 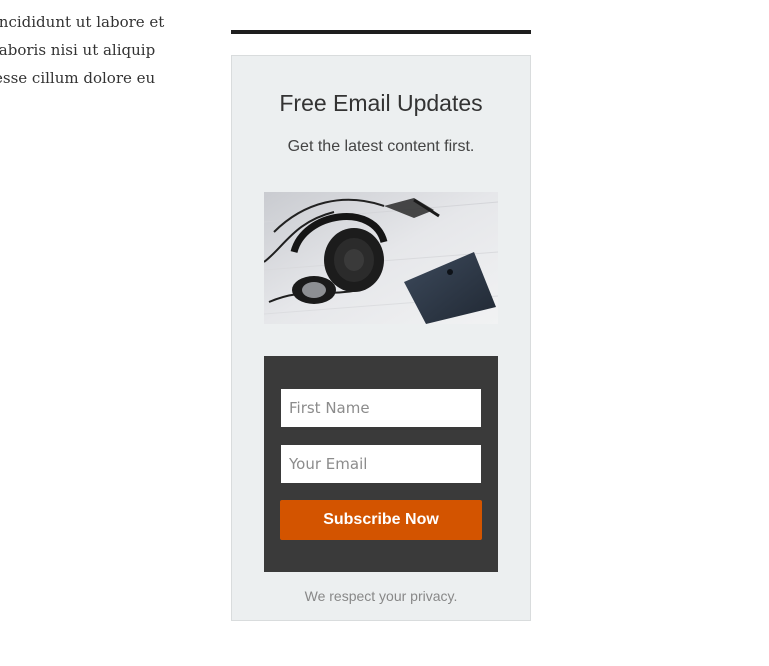 I want to click on signup-form: Subscribe Now, so click(x=381, y=464).